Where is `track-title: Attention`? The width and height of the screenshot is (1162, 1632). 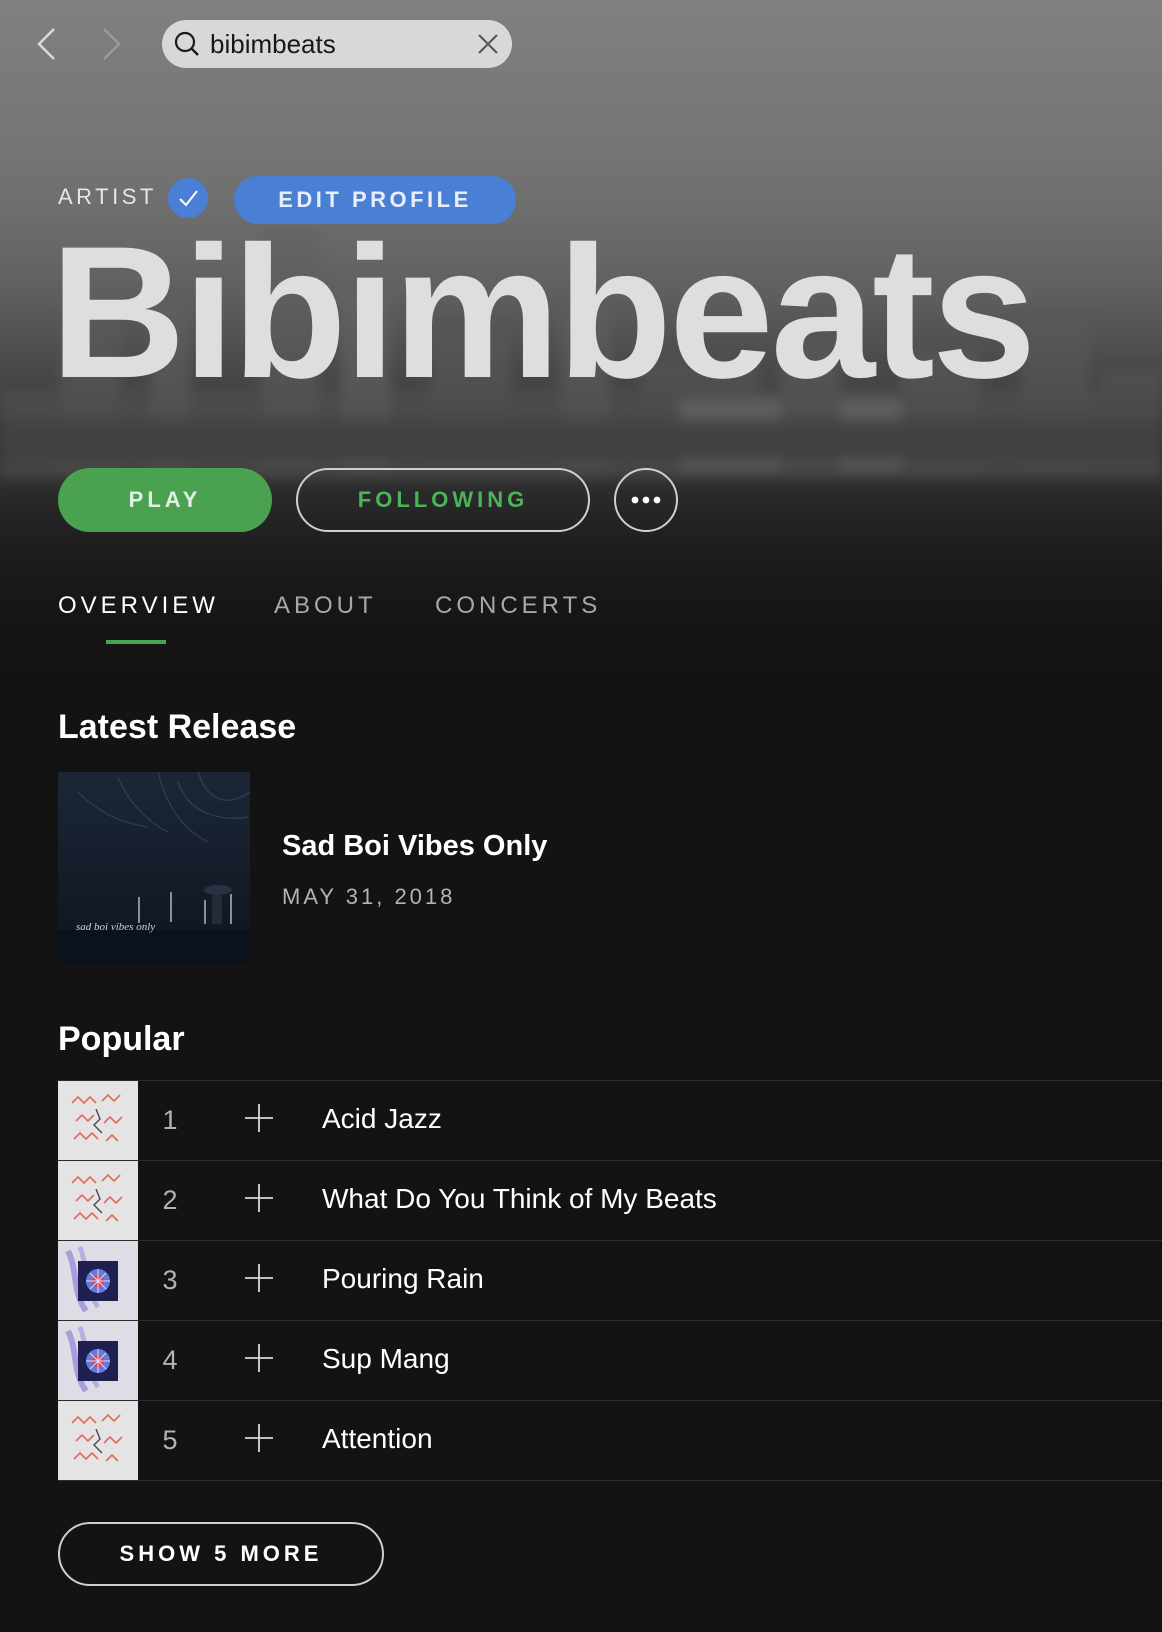
track-title: Attention is located at coordinates (377, 1438).